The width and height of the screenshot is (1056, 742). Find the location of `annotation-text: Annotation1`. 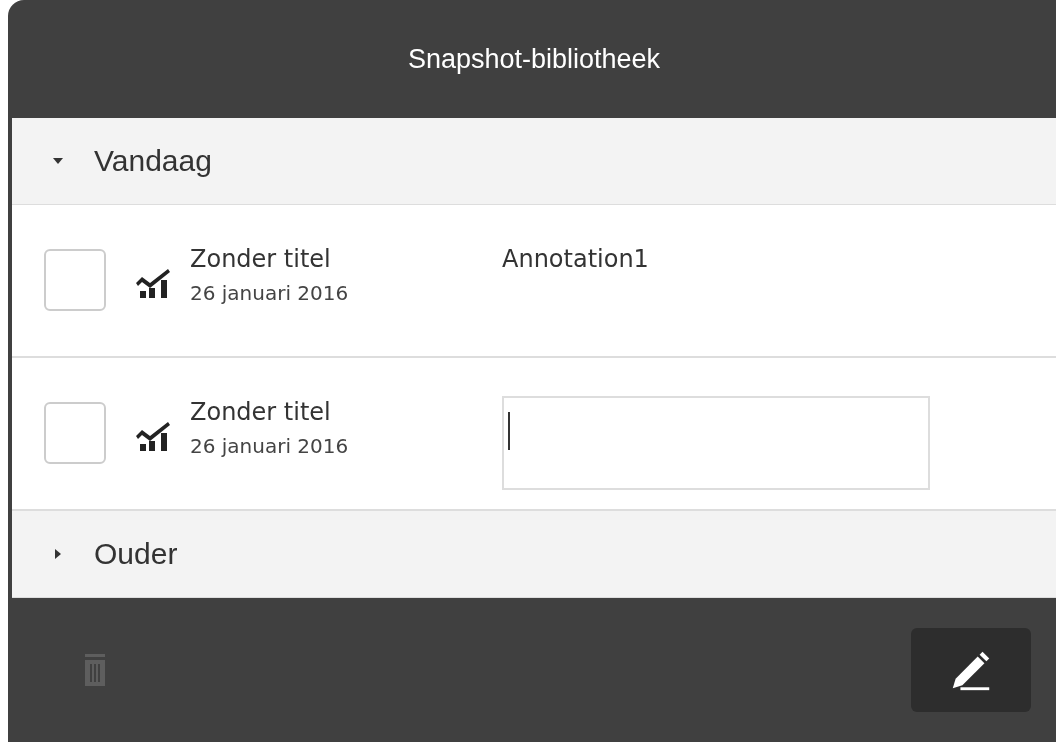

annotation-text: Annotation1 is located at coordinates (575, 259).